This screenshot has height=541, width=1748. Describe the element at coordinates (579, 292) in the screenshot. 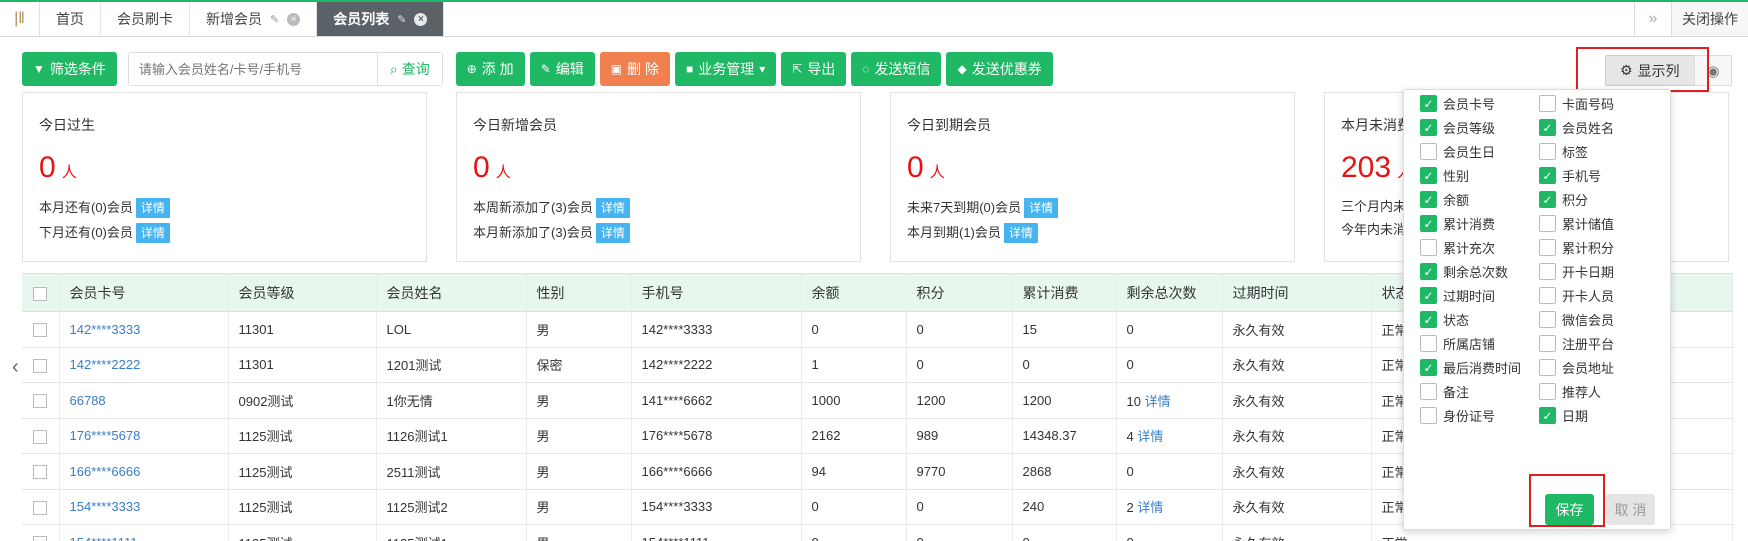

I see `column-header: 性别` at that location.